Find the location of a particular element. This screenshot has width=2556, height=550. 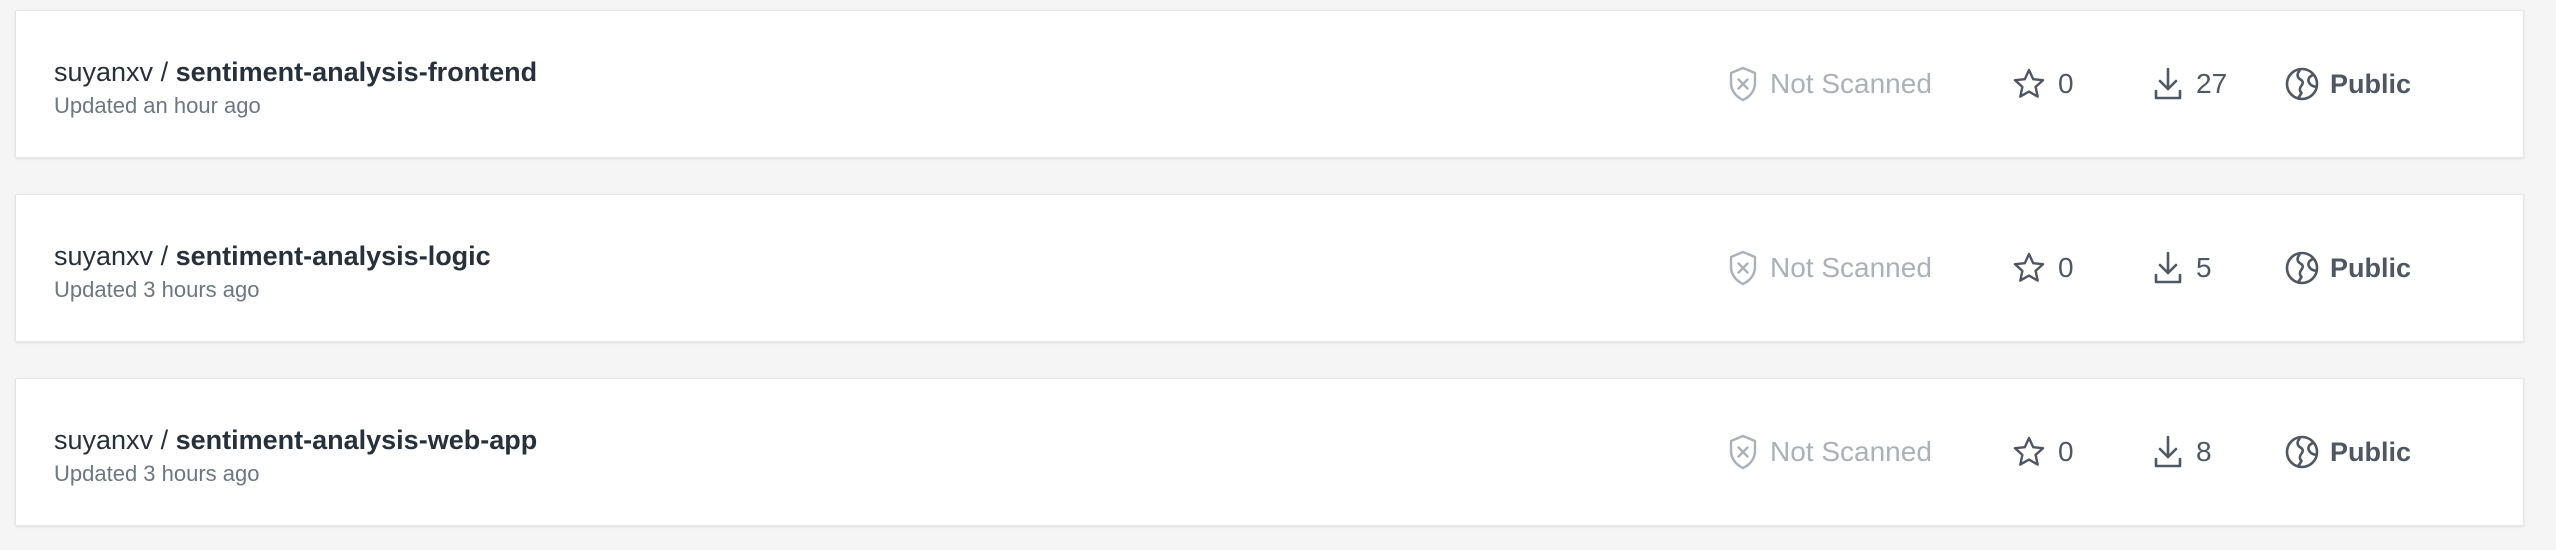

pull-count: 5 is located at coordinates (2182, 268).